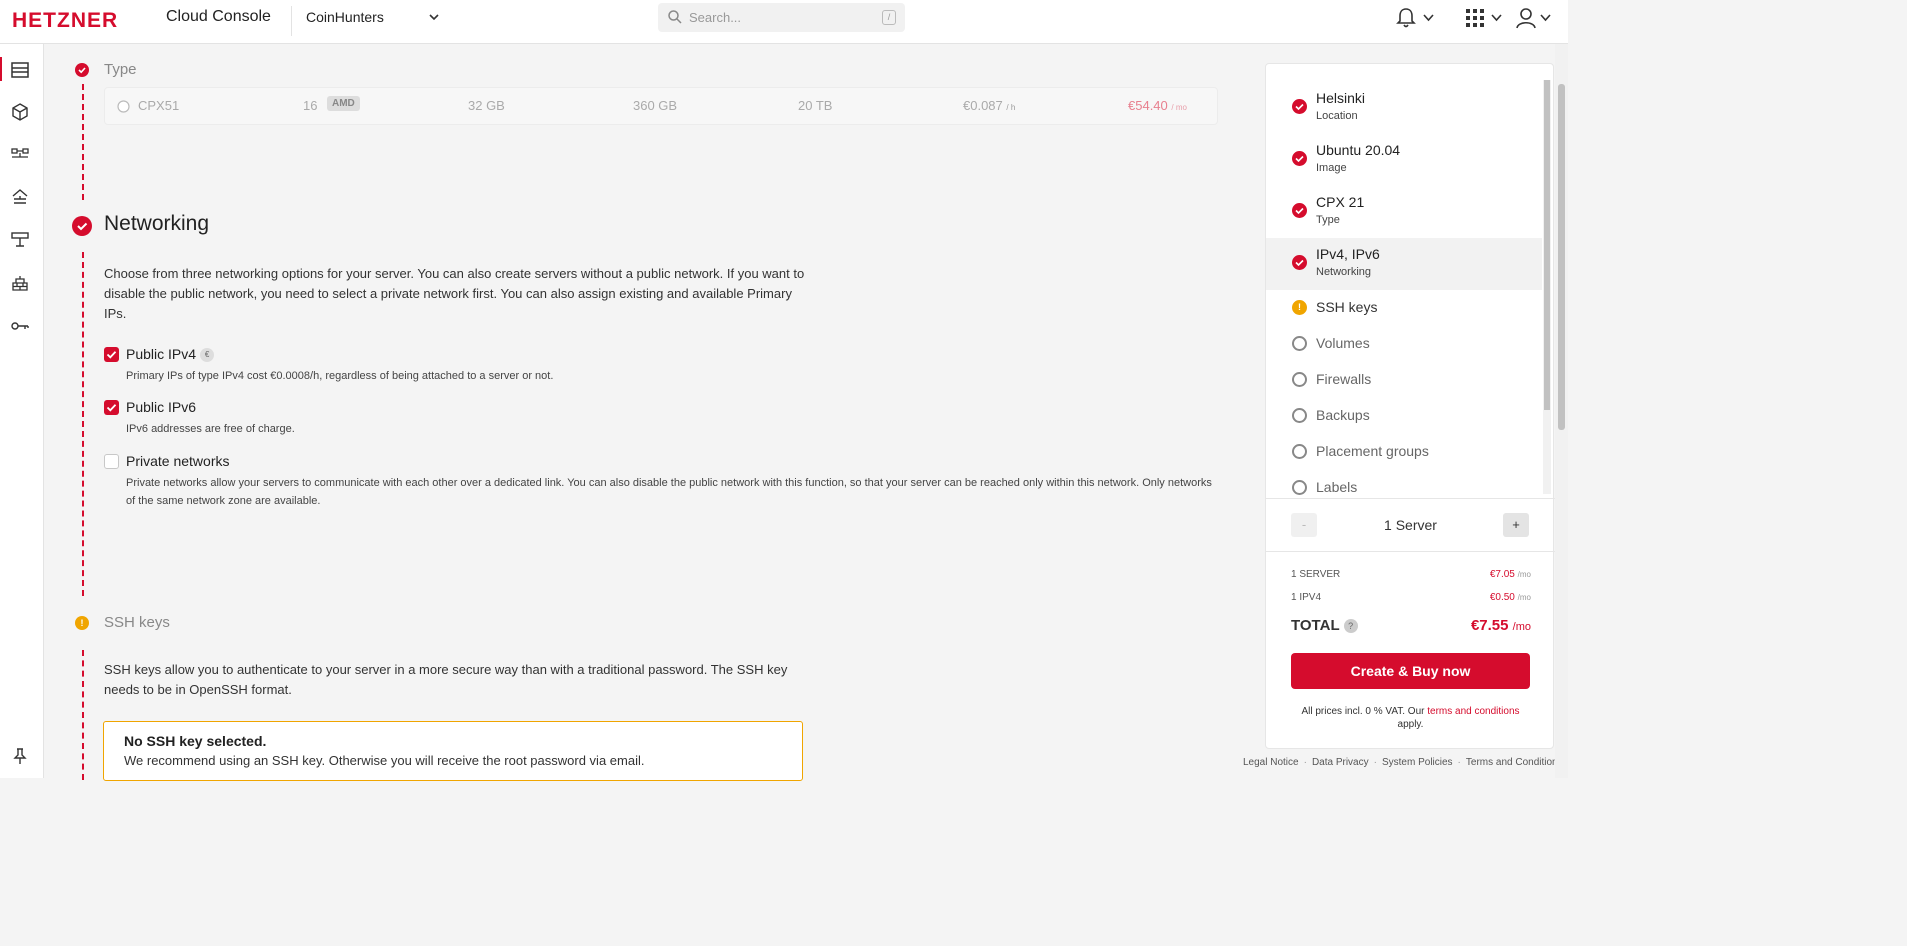 The image size is (1907, 946). What do you see at coordinates (1344, 272) in the screenshot?
I see `summary-item-sub: Networking` at bounding box center [1344, 272].